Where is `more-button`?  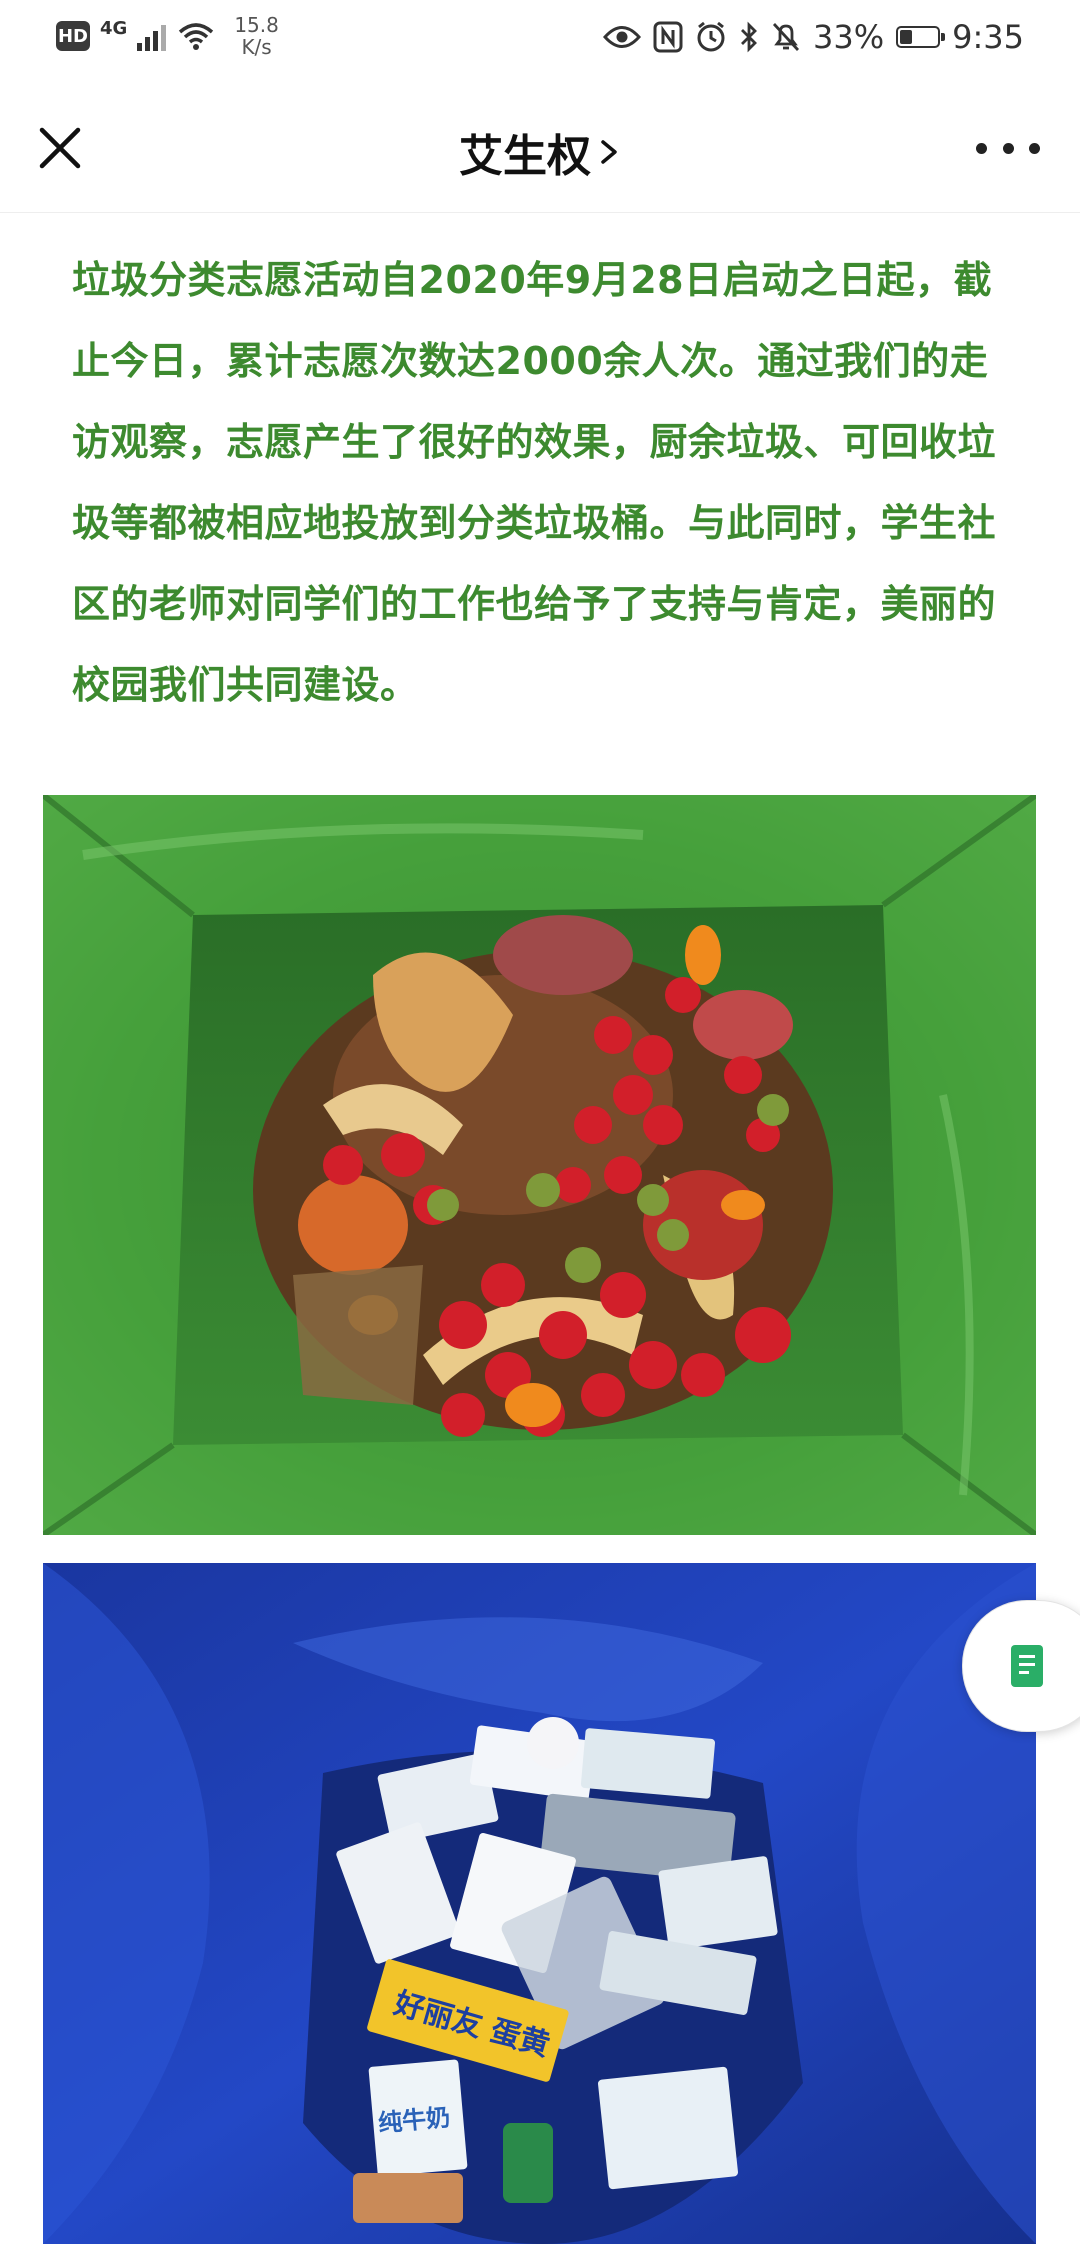 more-button is located at coordinates (1008, 148).